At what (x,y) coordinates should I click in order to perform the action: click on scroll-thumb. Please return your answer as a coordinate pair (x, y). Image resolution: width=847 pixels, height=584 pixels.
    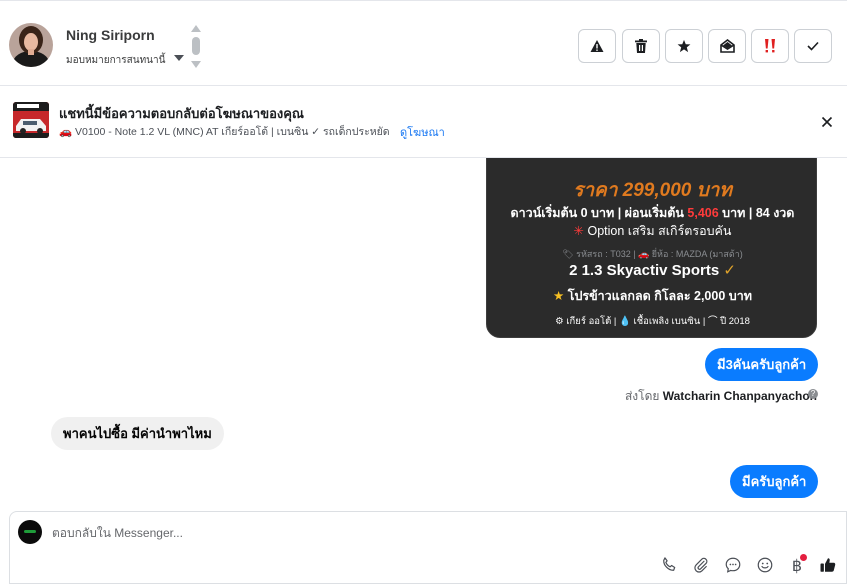
    Looking at the image, I should click on (196, 46).